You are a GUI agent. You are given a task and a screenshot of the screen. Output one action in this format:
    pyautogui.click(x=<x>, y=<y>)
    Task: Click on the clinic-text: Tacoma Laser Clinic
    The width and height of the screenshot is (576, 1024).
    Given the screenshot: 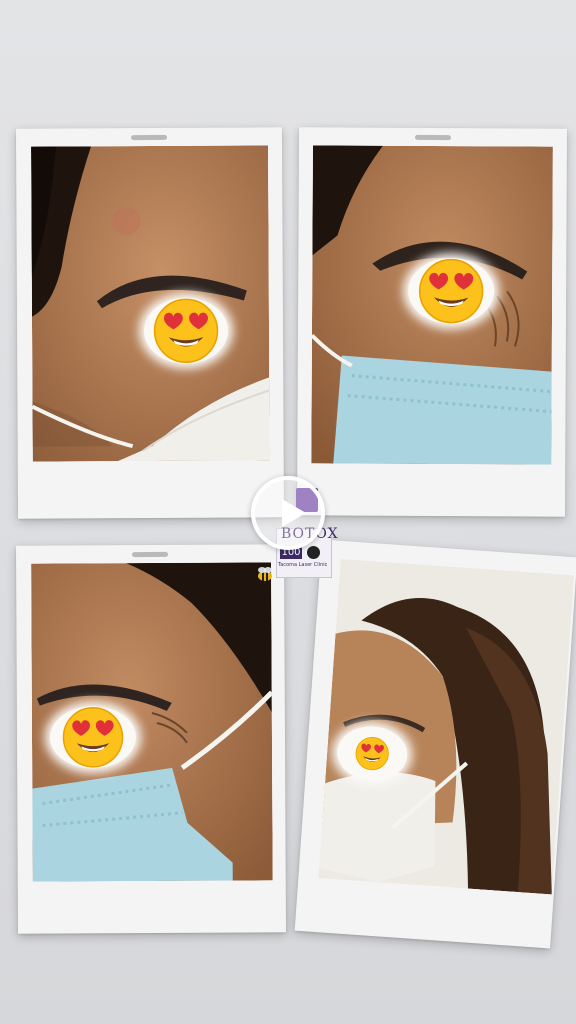 What is the action you would take?
    pyautogui.click(x=303, y=565)
    